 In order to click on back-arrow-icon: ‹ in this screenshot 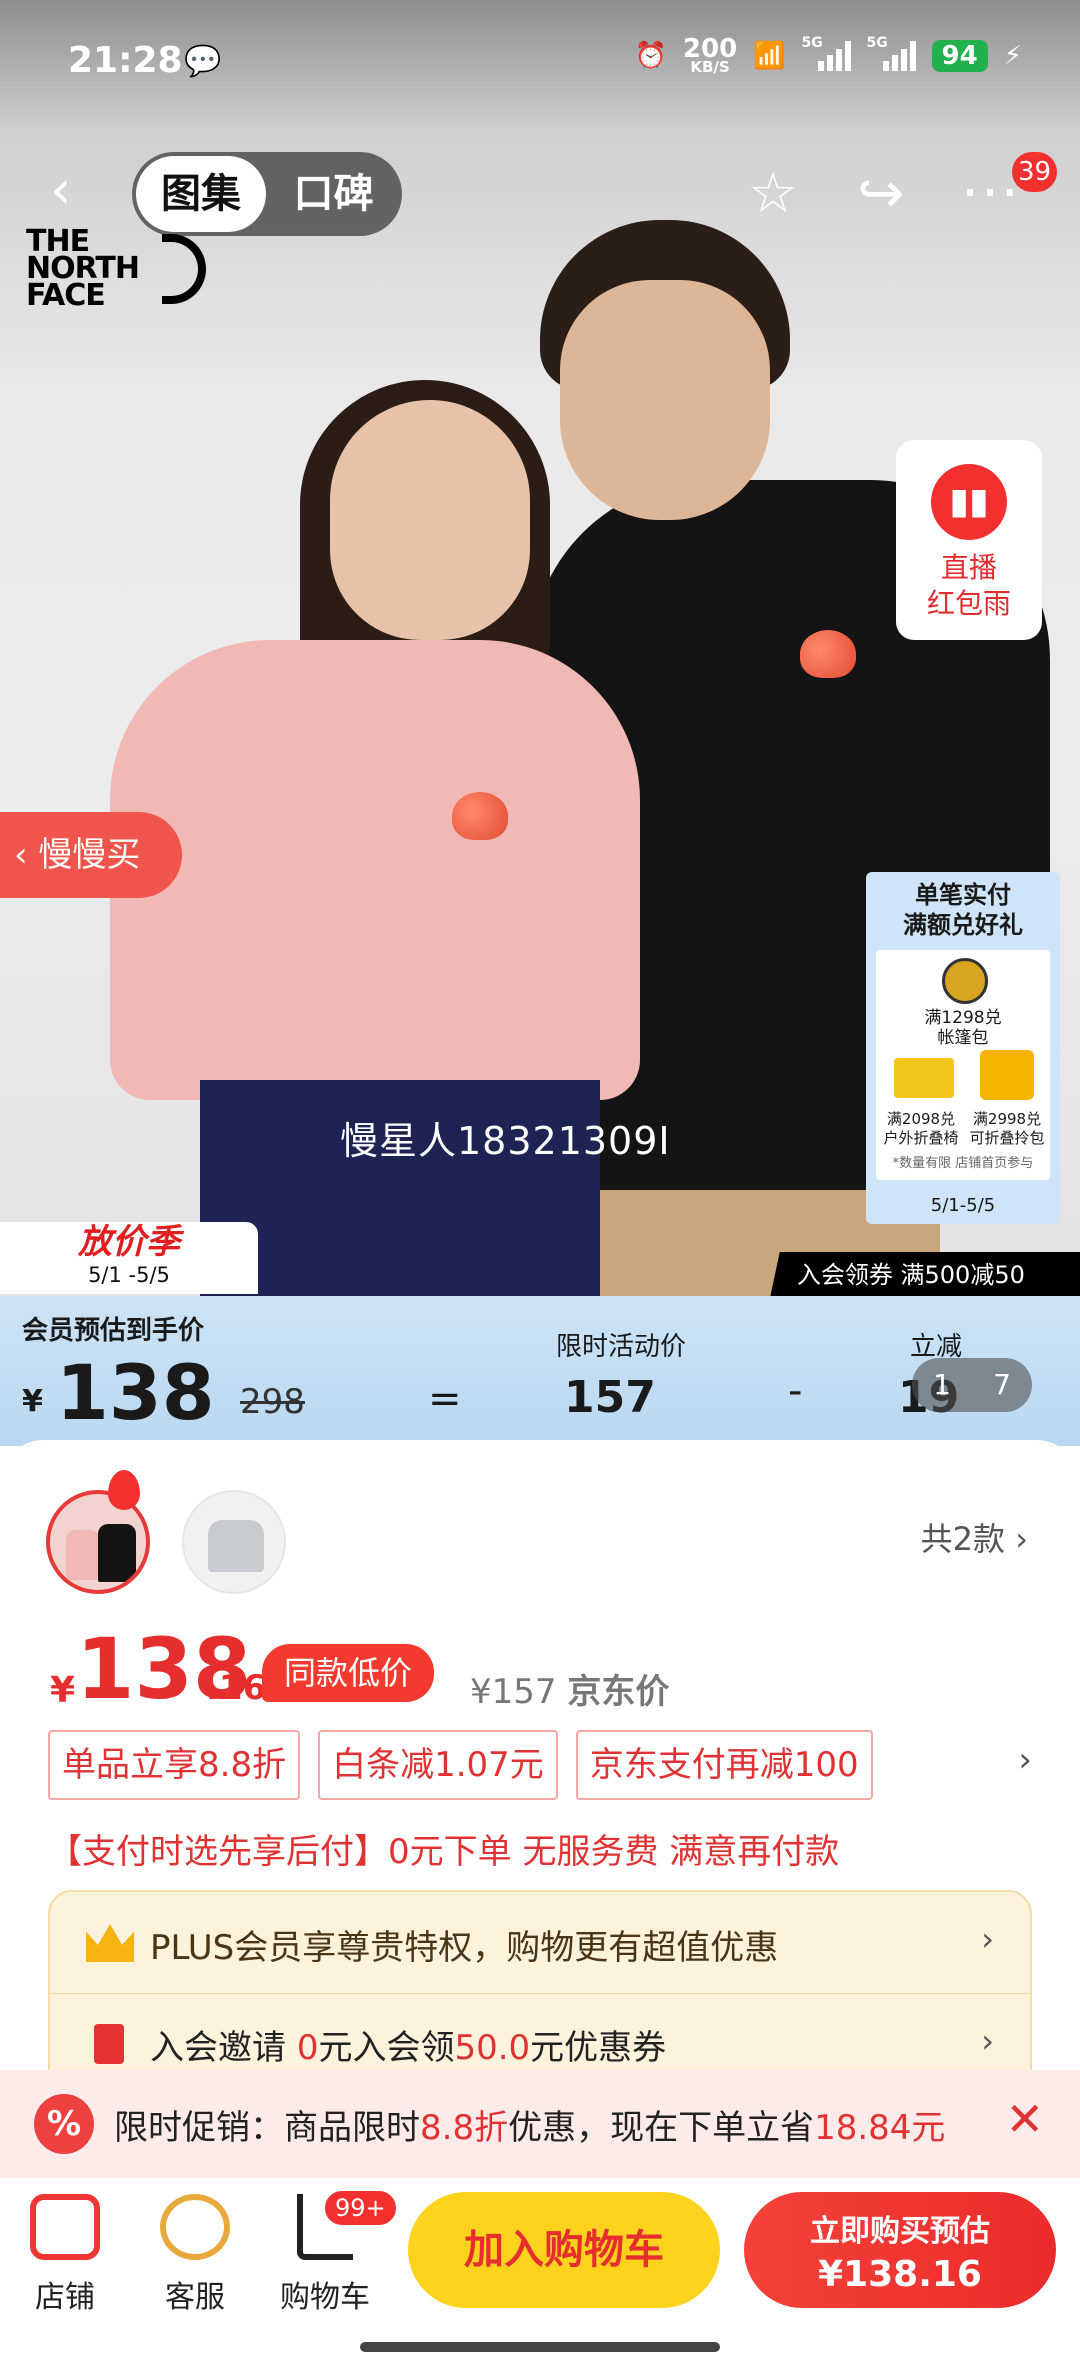, I will do `click(75, 190)`.